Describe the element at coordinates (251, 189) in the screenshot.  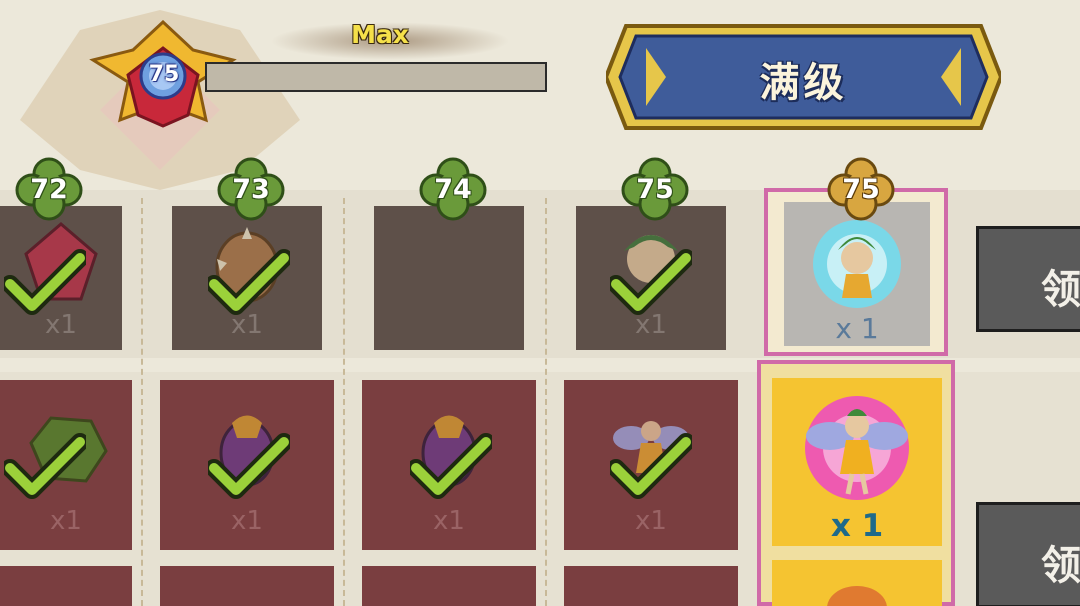
I see `level-number: 73` at that location.